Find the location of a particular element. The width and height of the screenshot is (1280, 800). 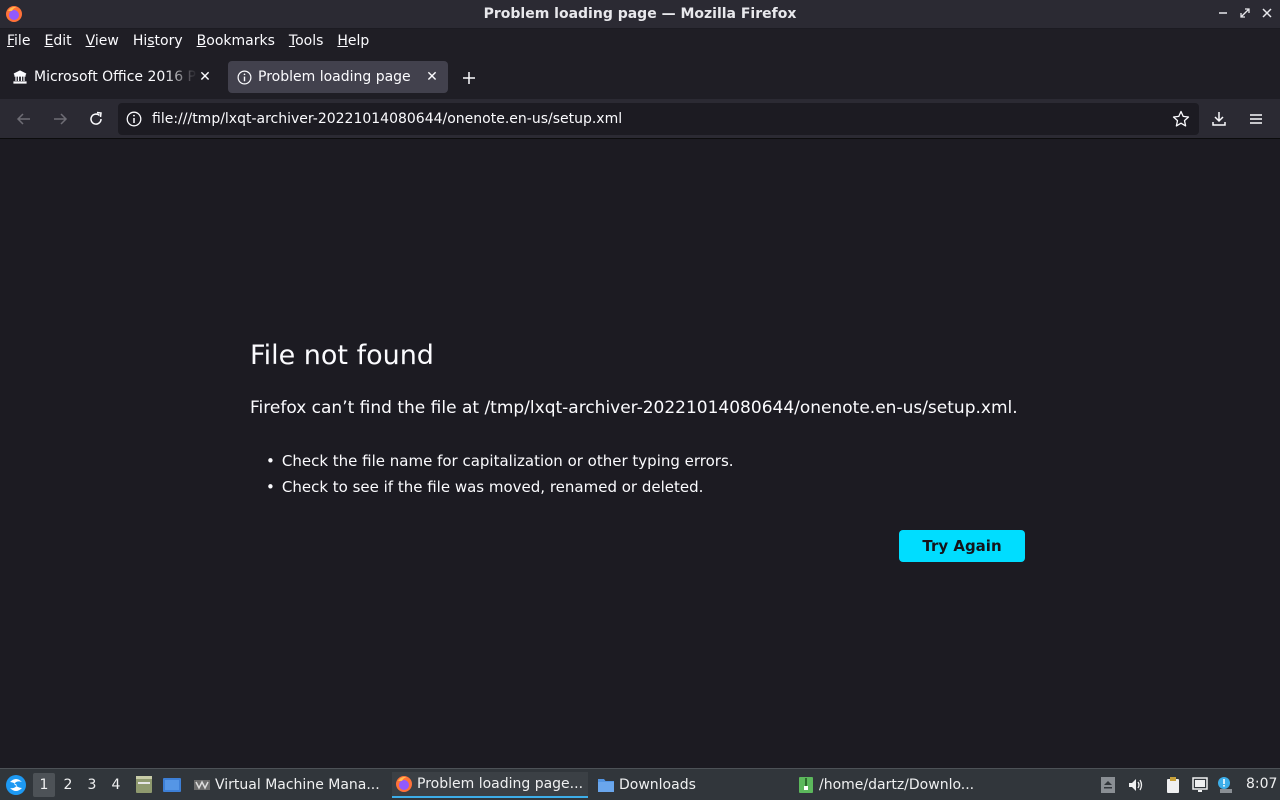

restore-icon is located at coordinates (1245, 13).